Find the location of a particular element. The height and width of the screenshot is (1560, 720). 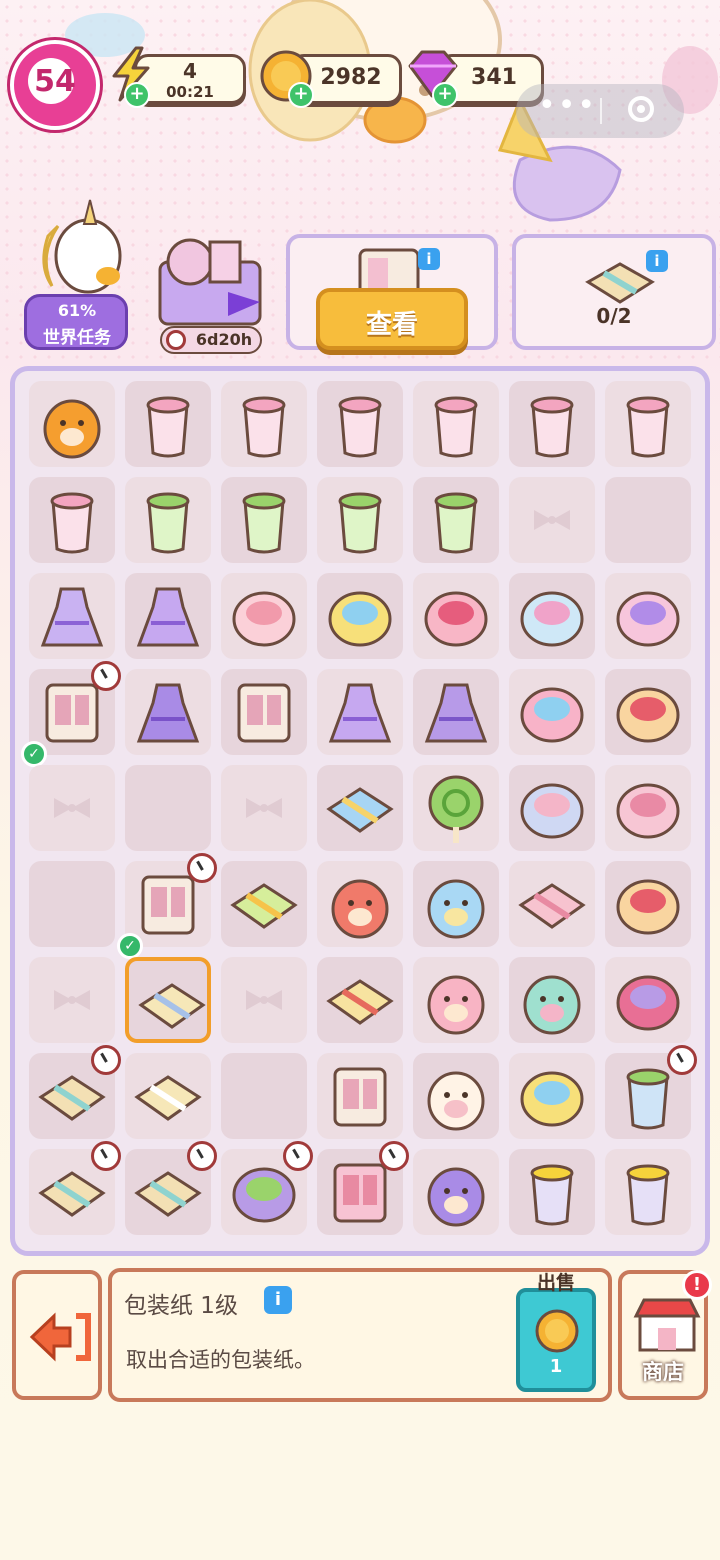

lollipop-icon is located at coordinates (456, 809).